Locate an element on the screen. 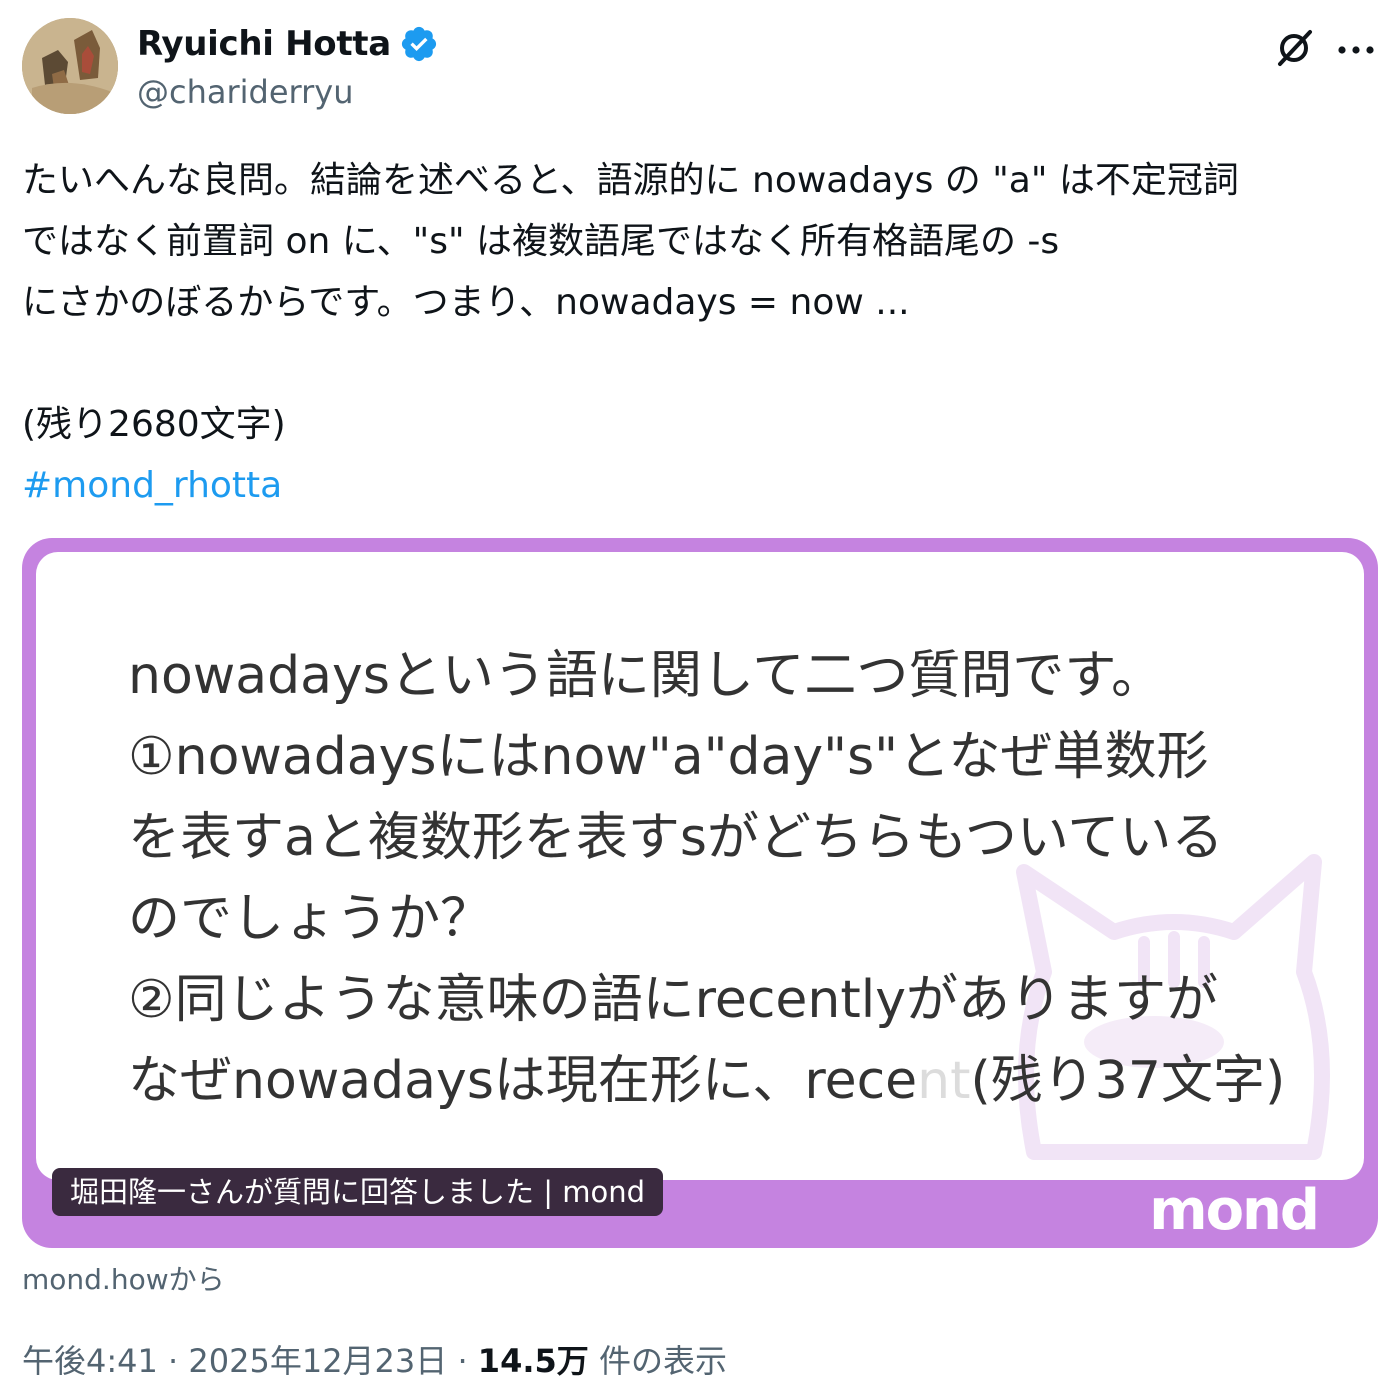  card-source-link: mond.howから is located at coordinates (123, 1278).